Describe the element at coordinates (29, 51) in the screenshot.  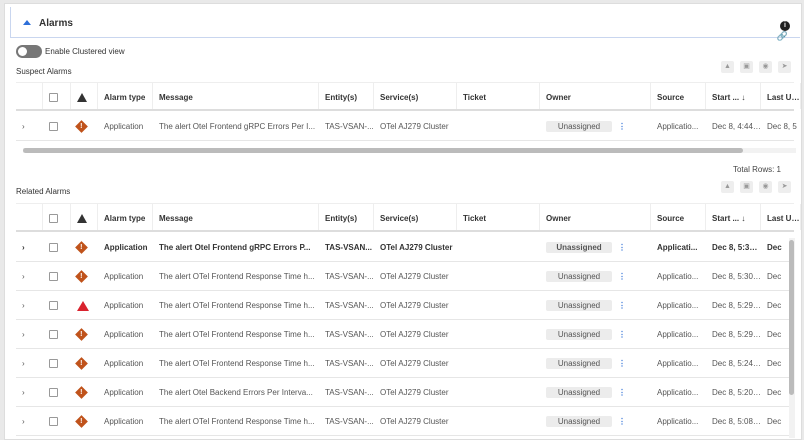
I see `clustered-view-toggle` at that location.